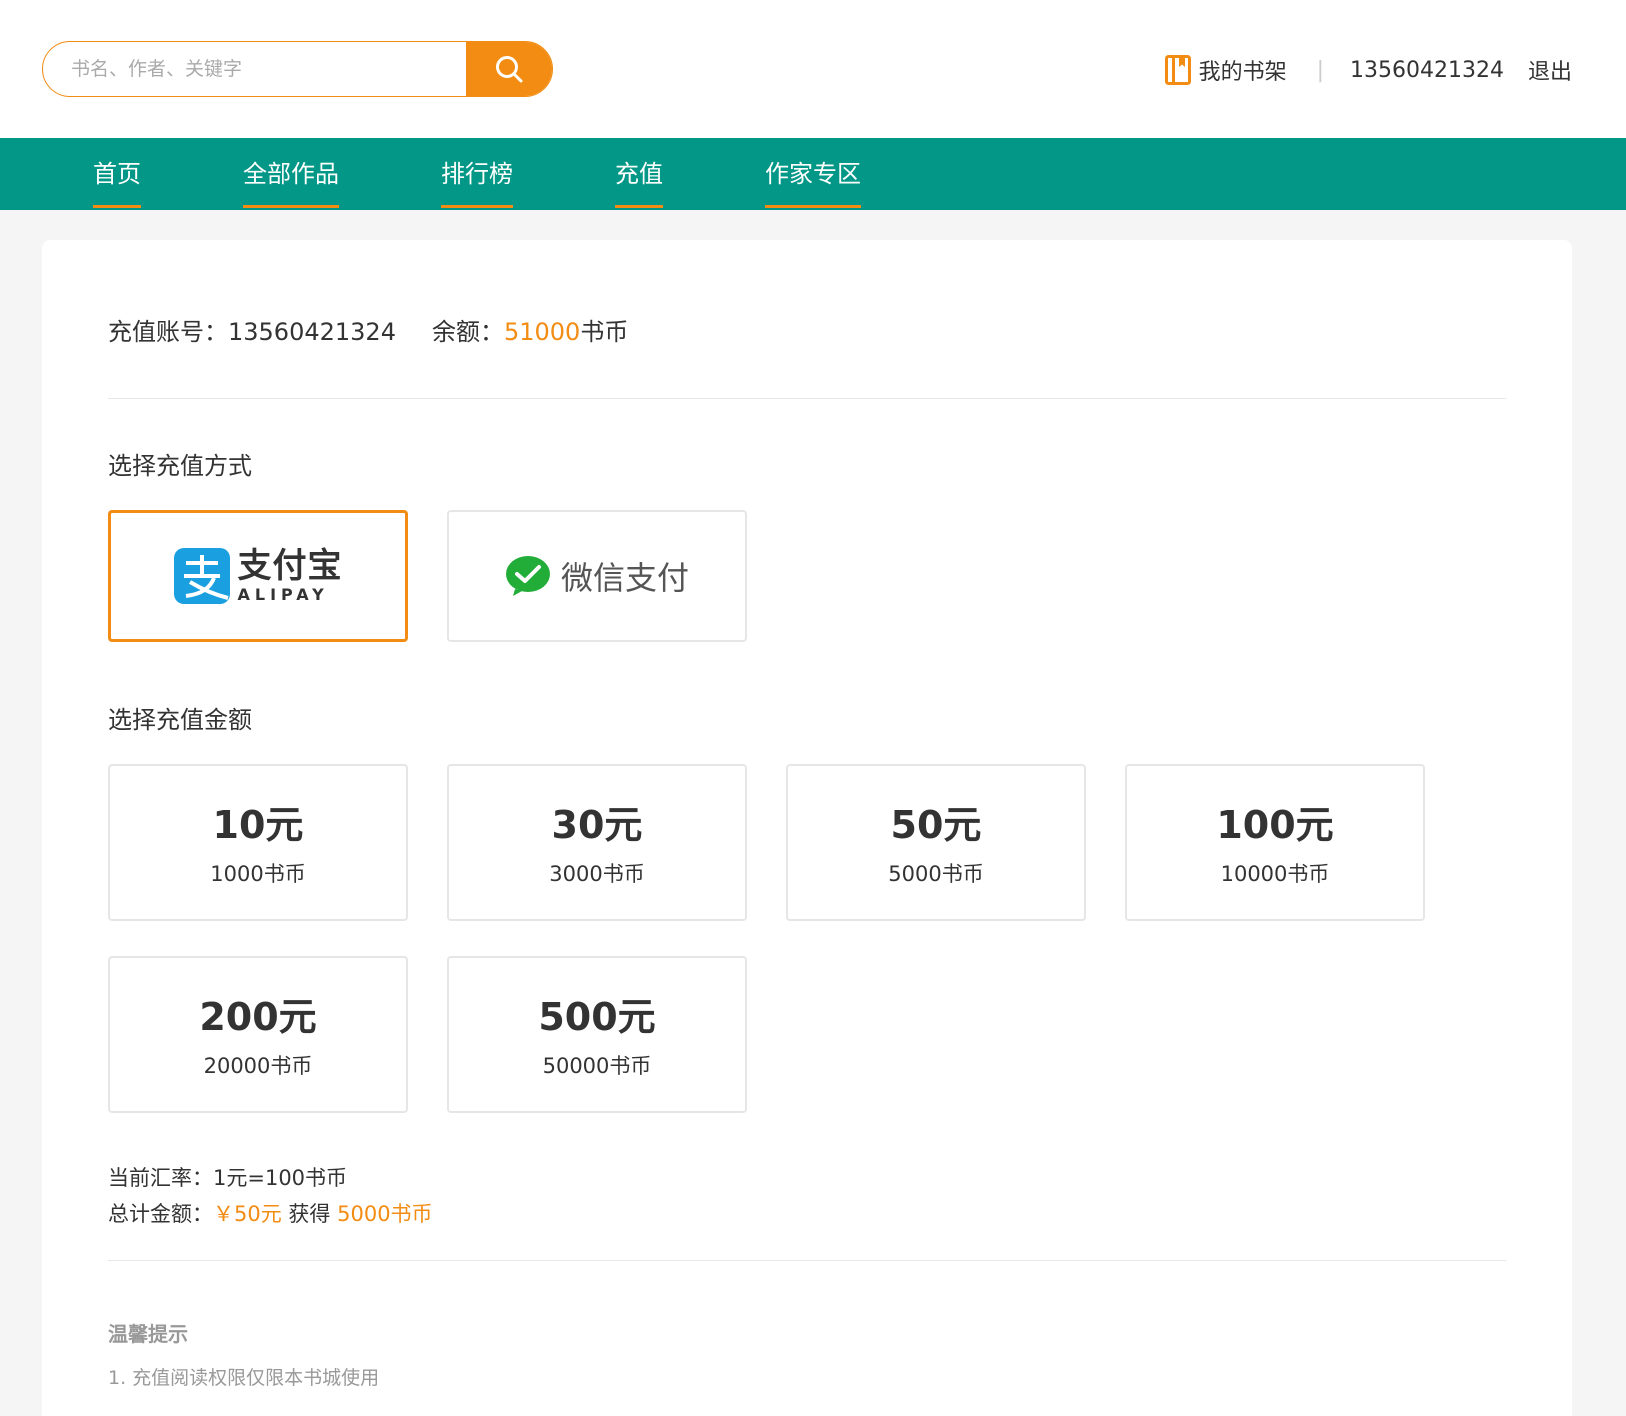 The image size is (1626, 1416). Describe the element at coordinates (291, 174) in the screenshot. I see `nav-item-all-works: 全部作品` at that location.